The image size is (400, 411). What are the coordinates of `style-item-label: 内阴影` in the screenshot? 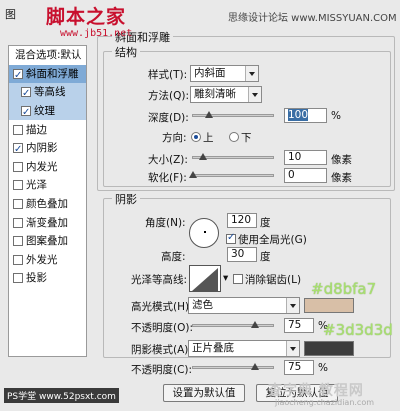 It's located at (42, 148).